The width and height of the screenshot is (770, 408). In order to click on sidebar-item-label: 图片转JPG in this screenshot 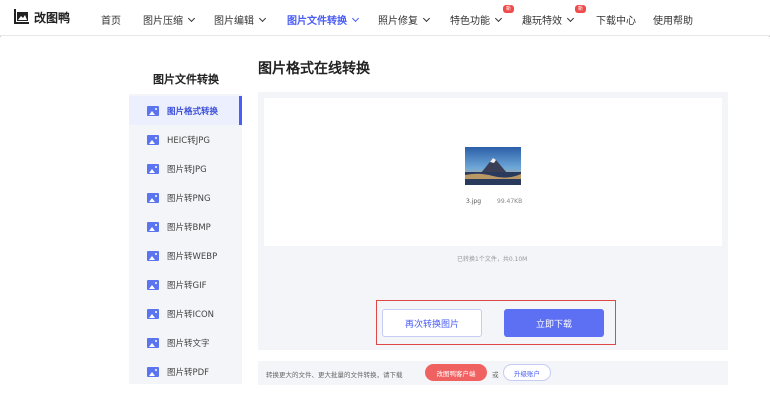, I will do `click(187, 169)`.